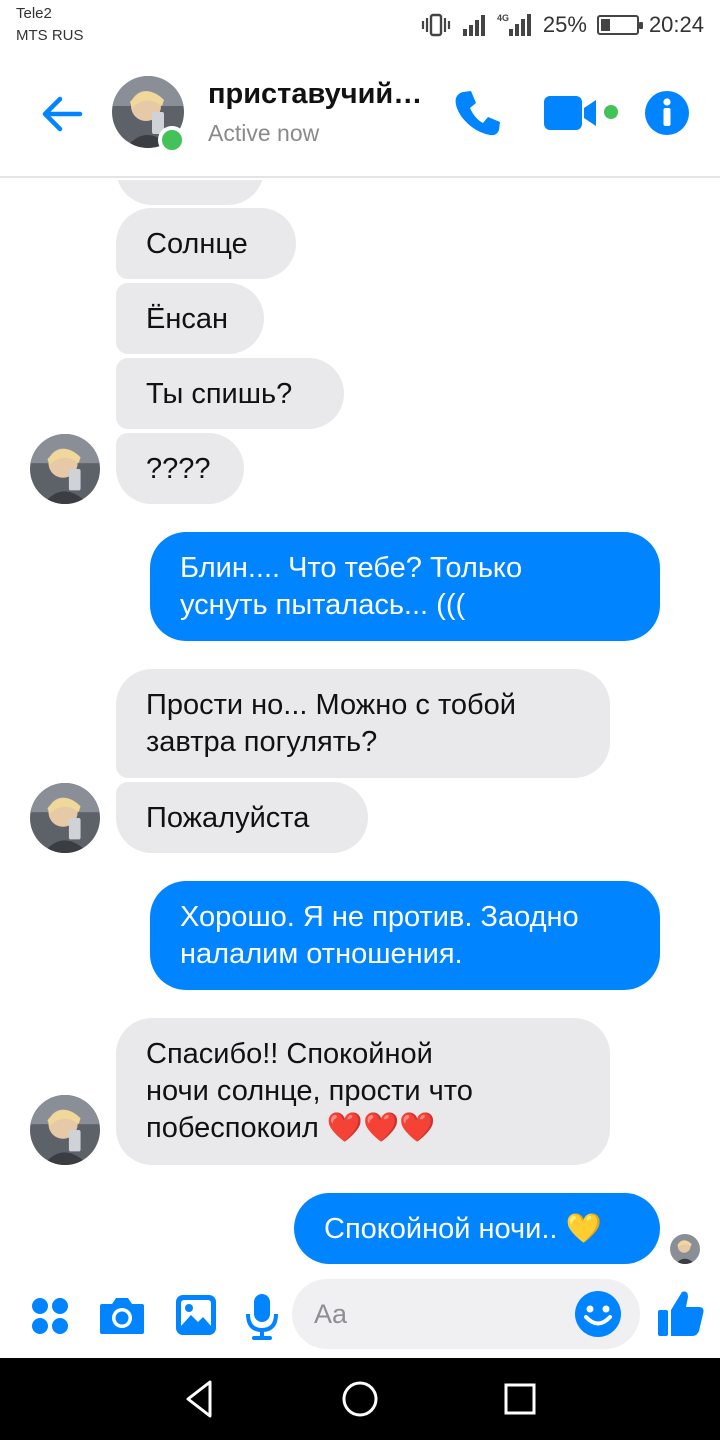  I want to click on message-input-container, so click(466, 1314).